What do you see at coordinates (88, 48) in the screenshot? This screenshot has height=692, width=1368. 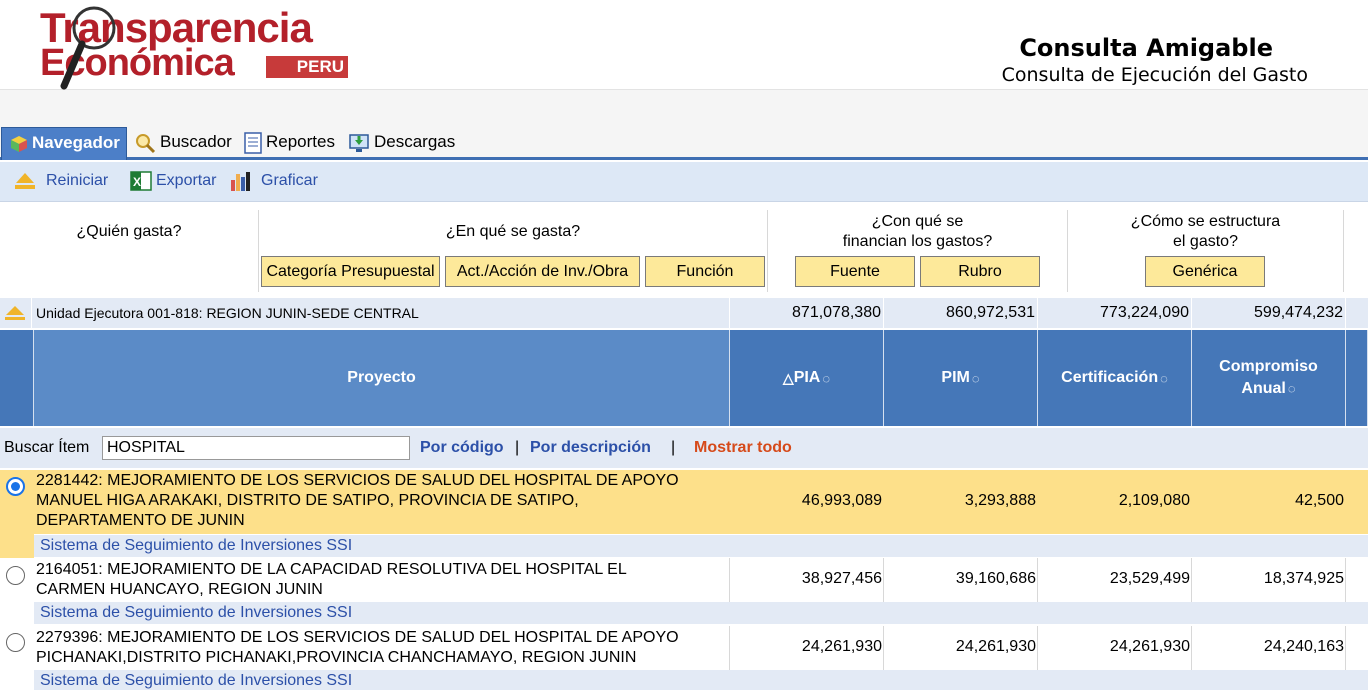 I see `magnifier-logo-icon` at bounding box center [88, 48].